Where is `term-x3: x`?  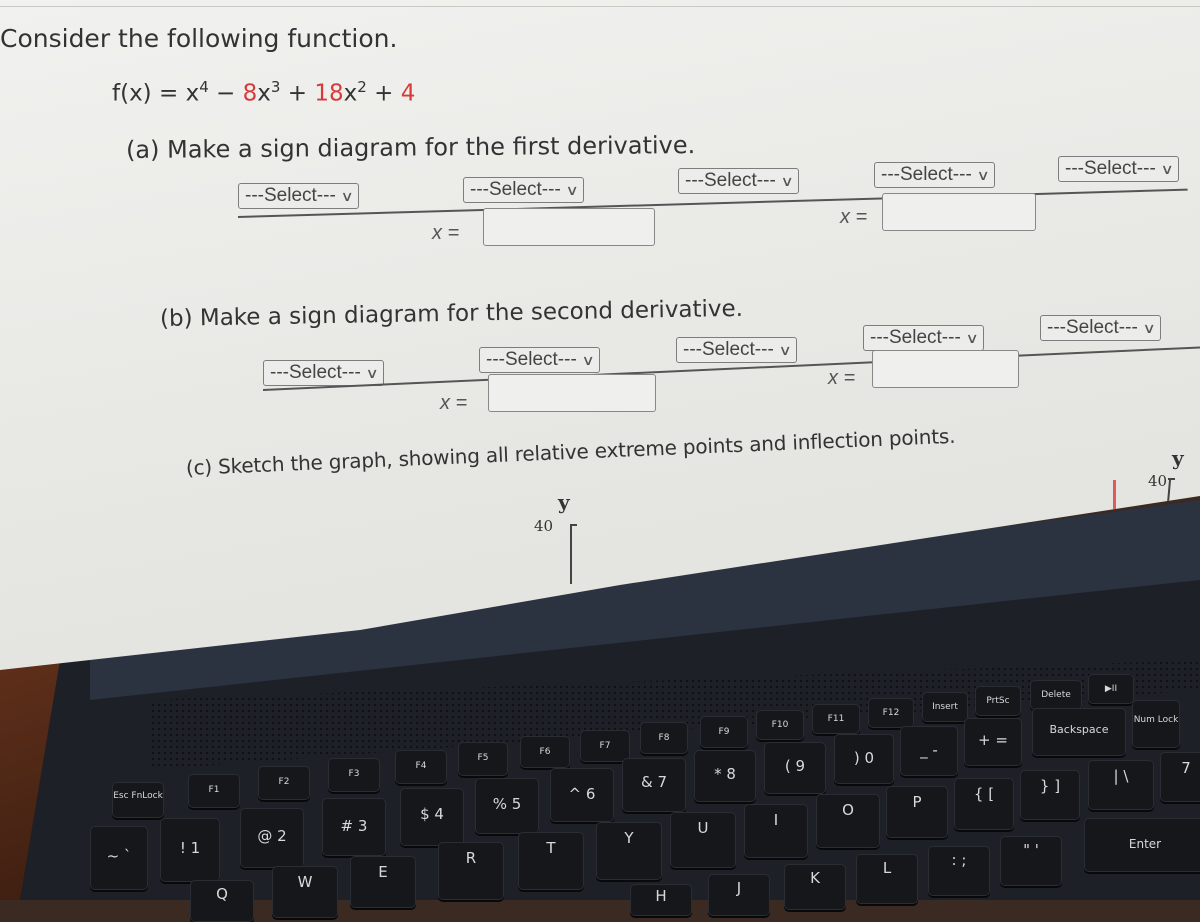 term-x3: x is located at coordinates (264, 93).